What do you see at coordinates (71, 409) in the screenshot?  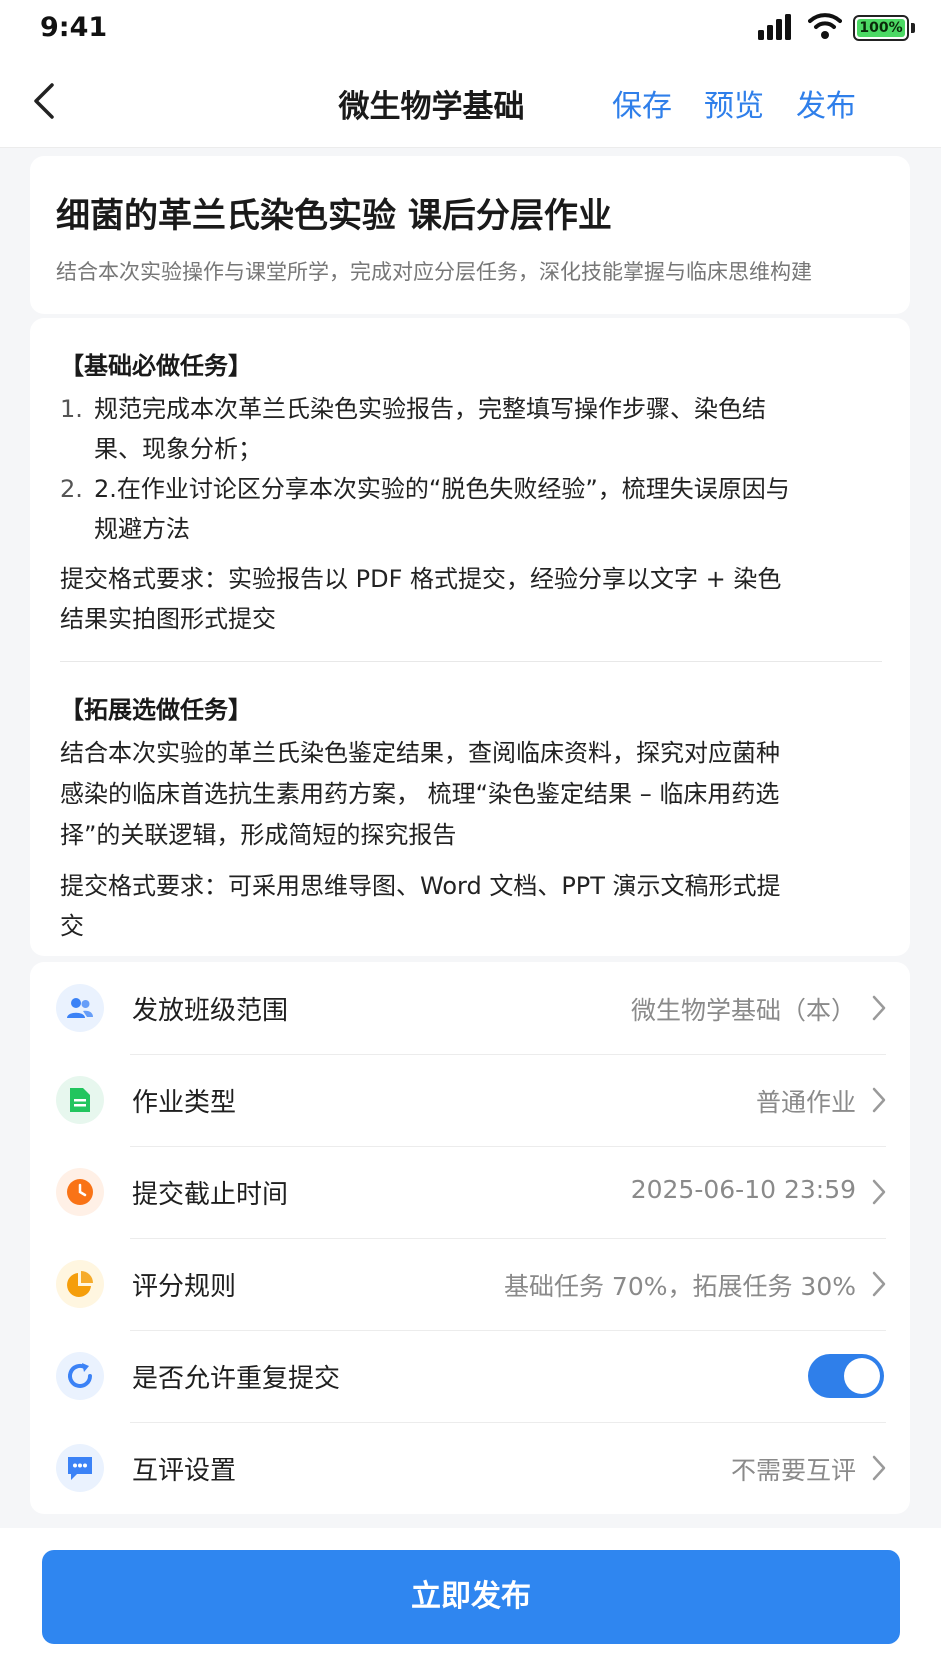 I see `list-item-number: 1.` at bounding box center [71, 409].